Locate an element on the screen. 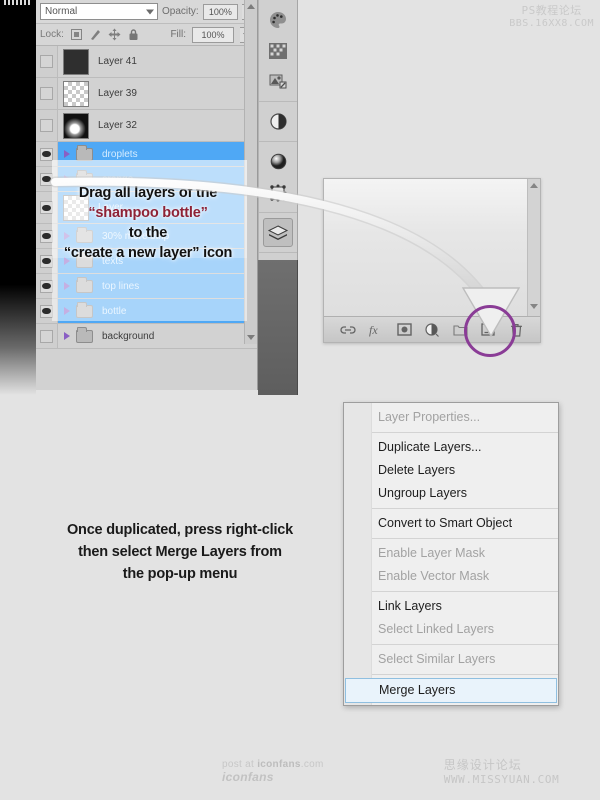 The height and width of the screenshot is (800, 600). context-menu-item: Delete Layers is located at coordinates (451, 470).